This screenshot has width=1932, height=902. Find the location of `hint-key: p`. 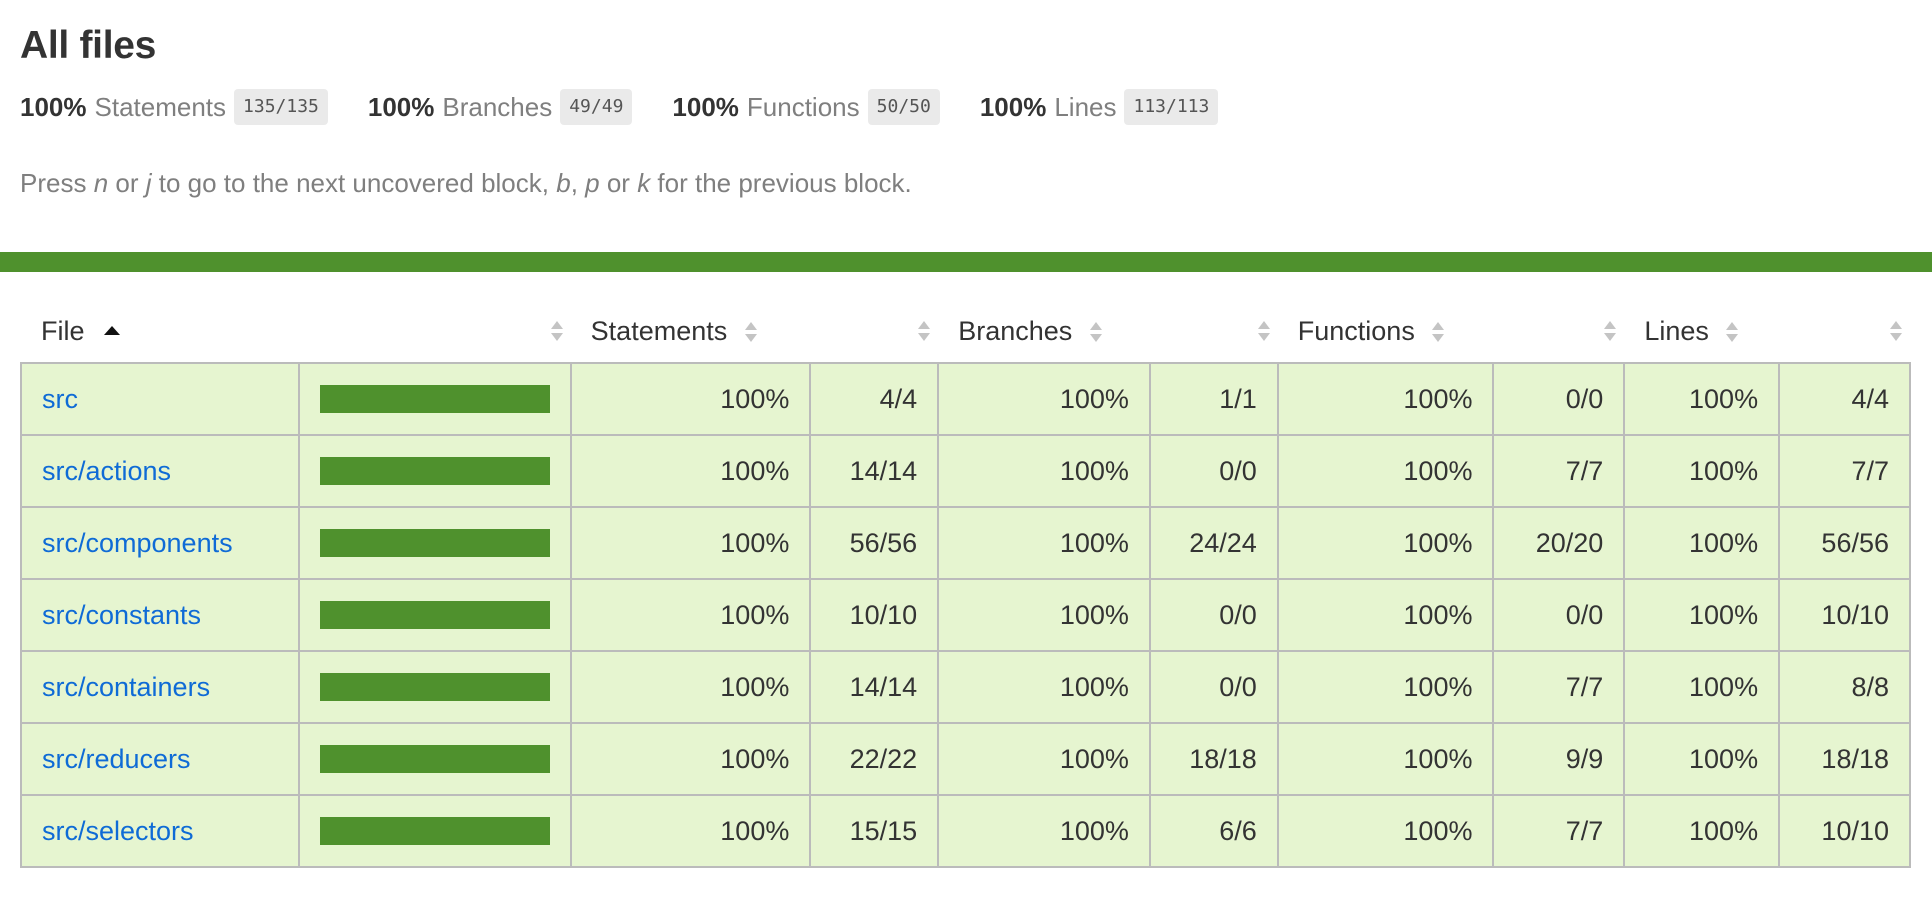

hint-key: p is located at coordinates (592, 183).